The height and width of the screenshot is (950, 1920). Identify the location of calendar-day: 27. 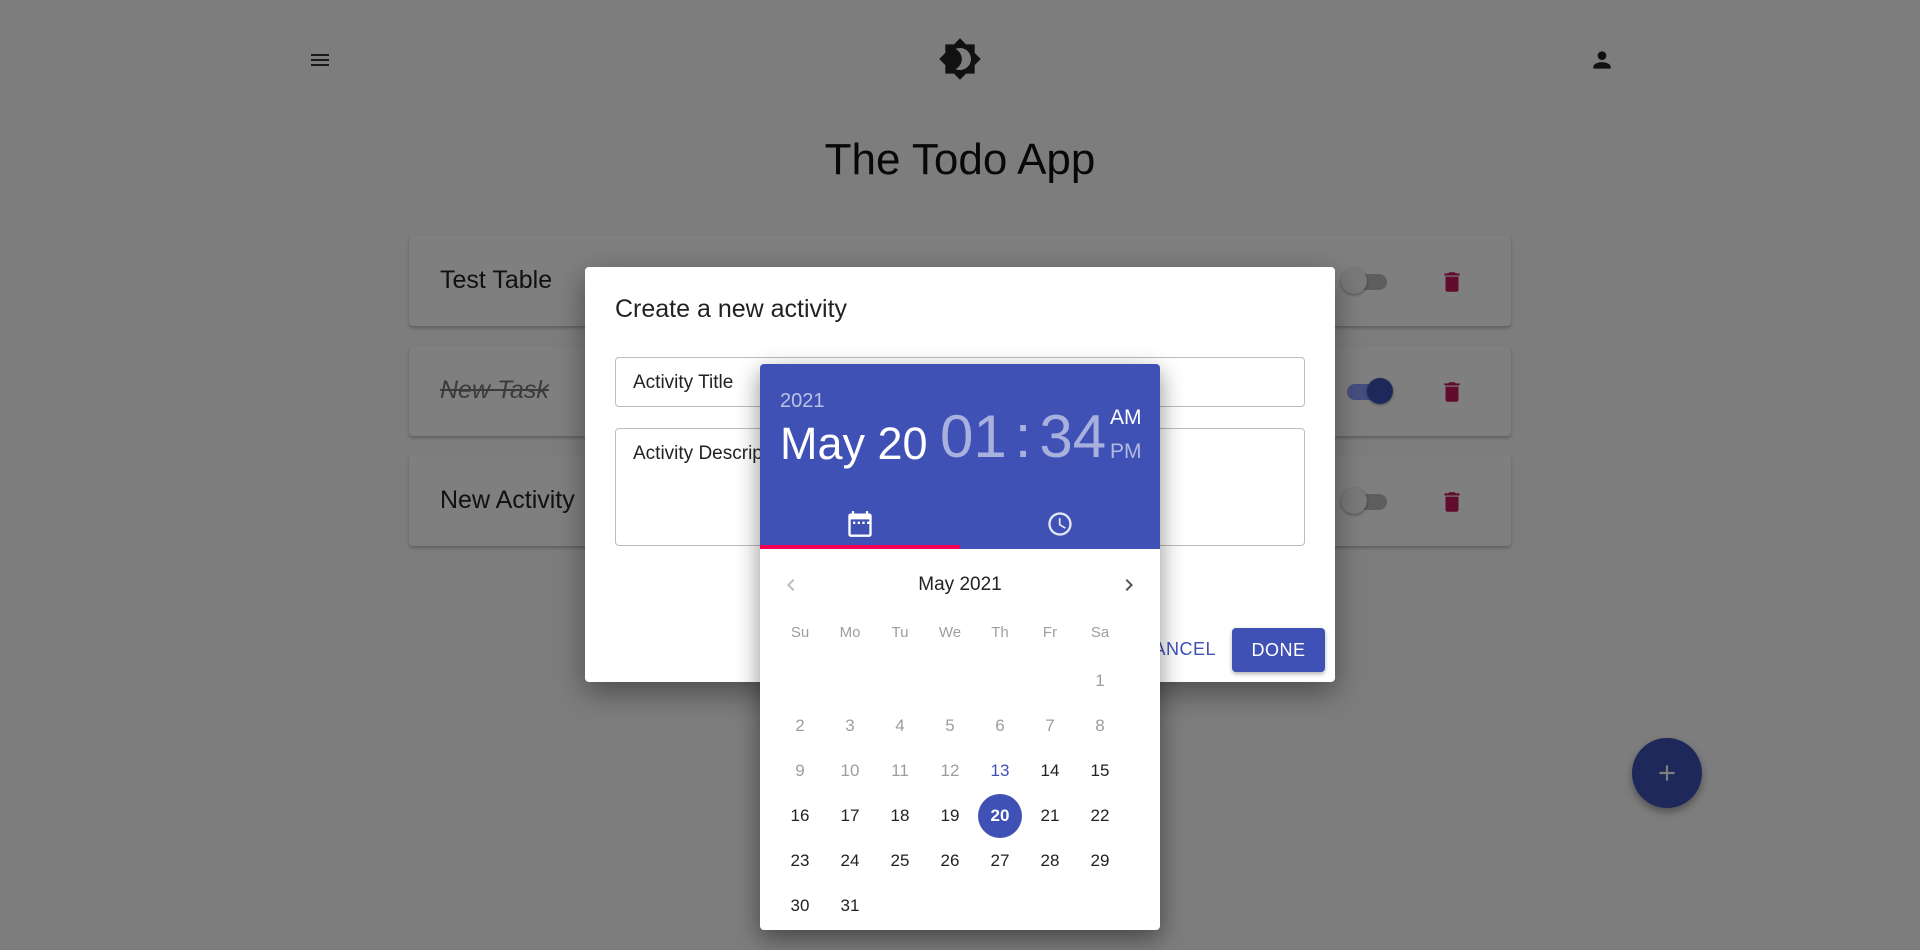
(1000, 861).